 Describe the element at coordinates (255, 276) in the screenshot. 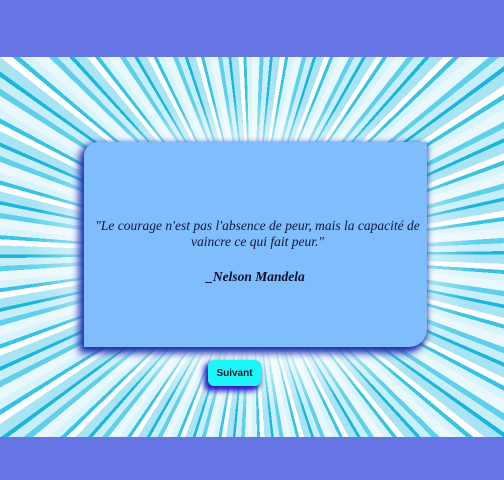

I see `quote-author: _Nelson Mandela` at that location.